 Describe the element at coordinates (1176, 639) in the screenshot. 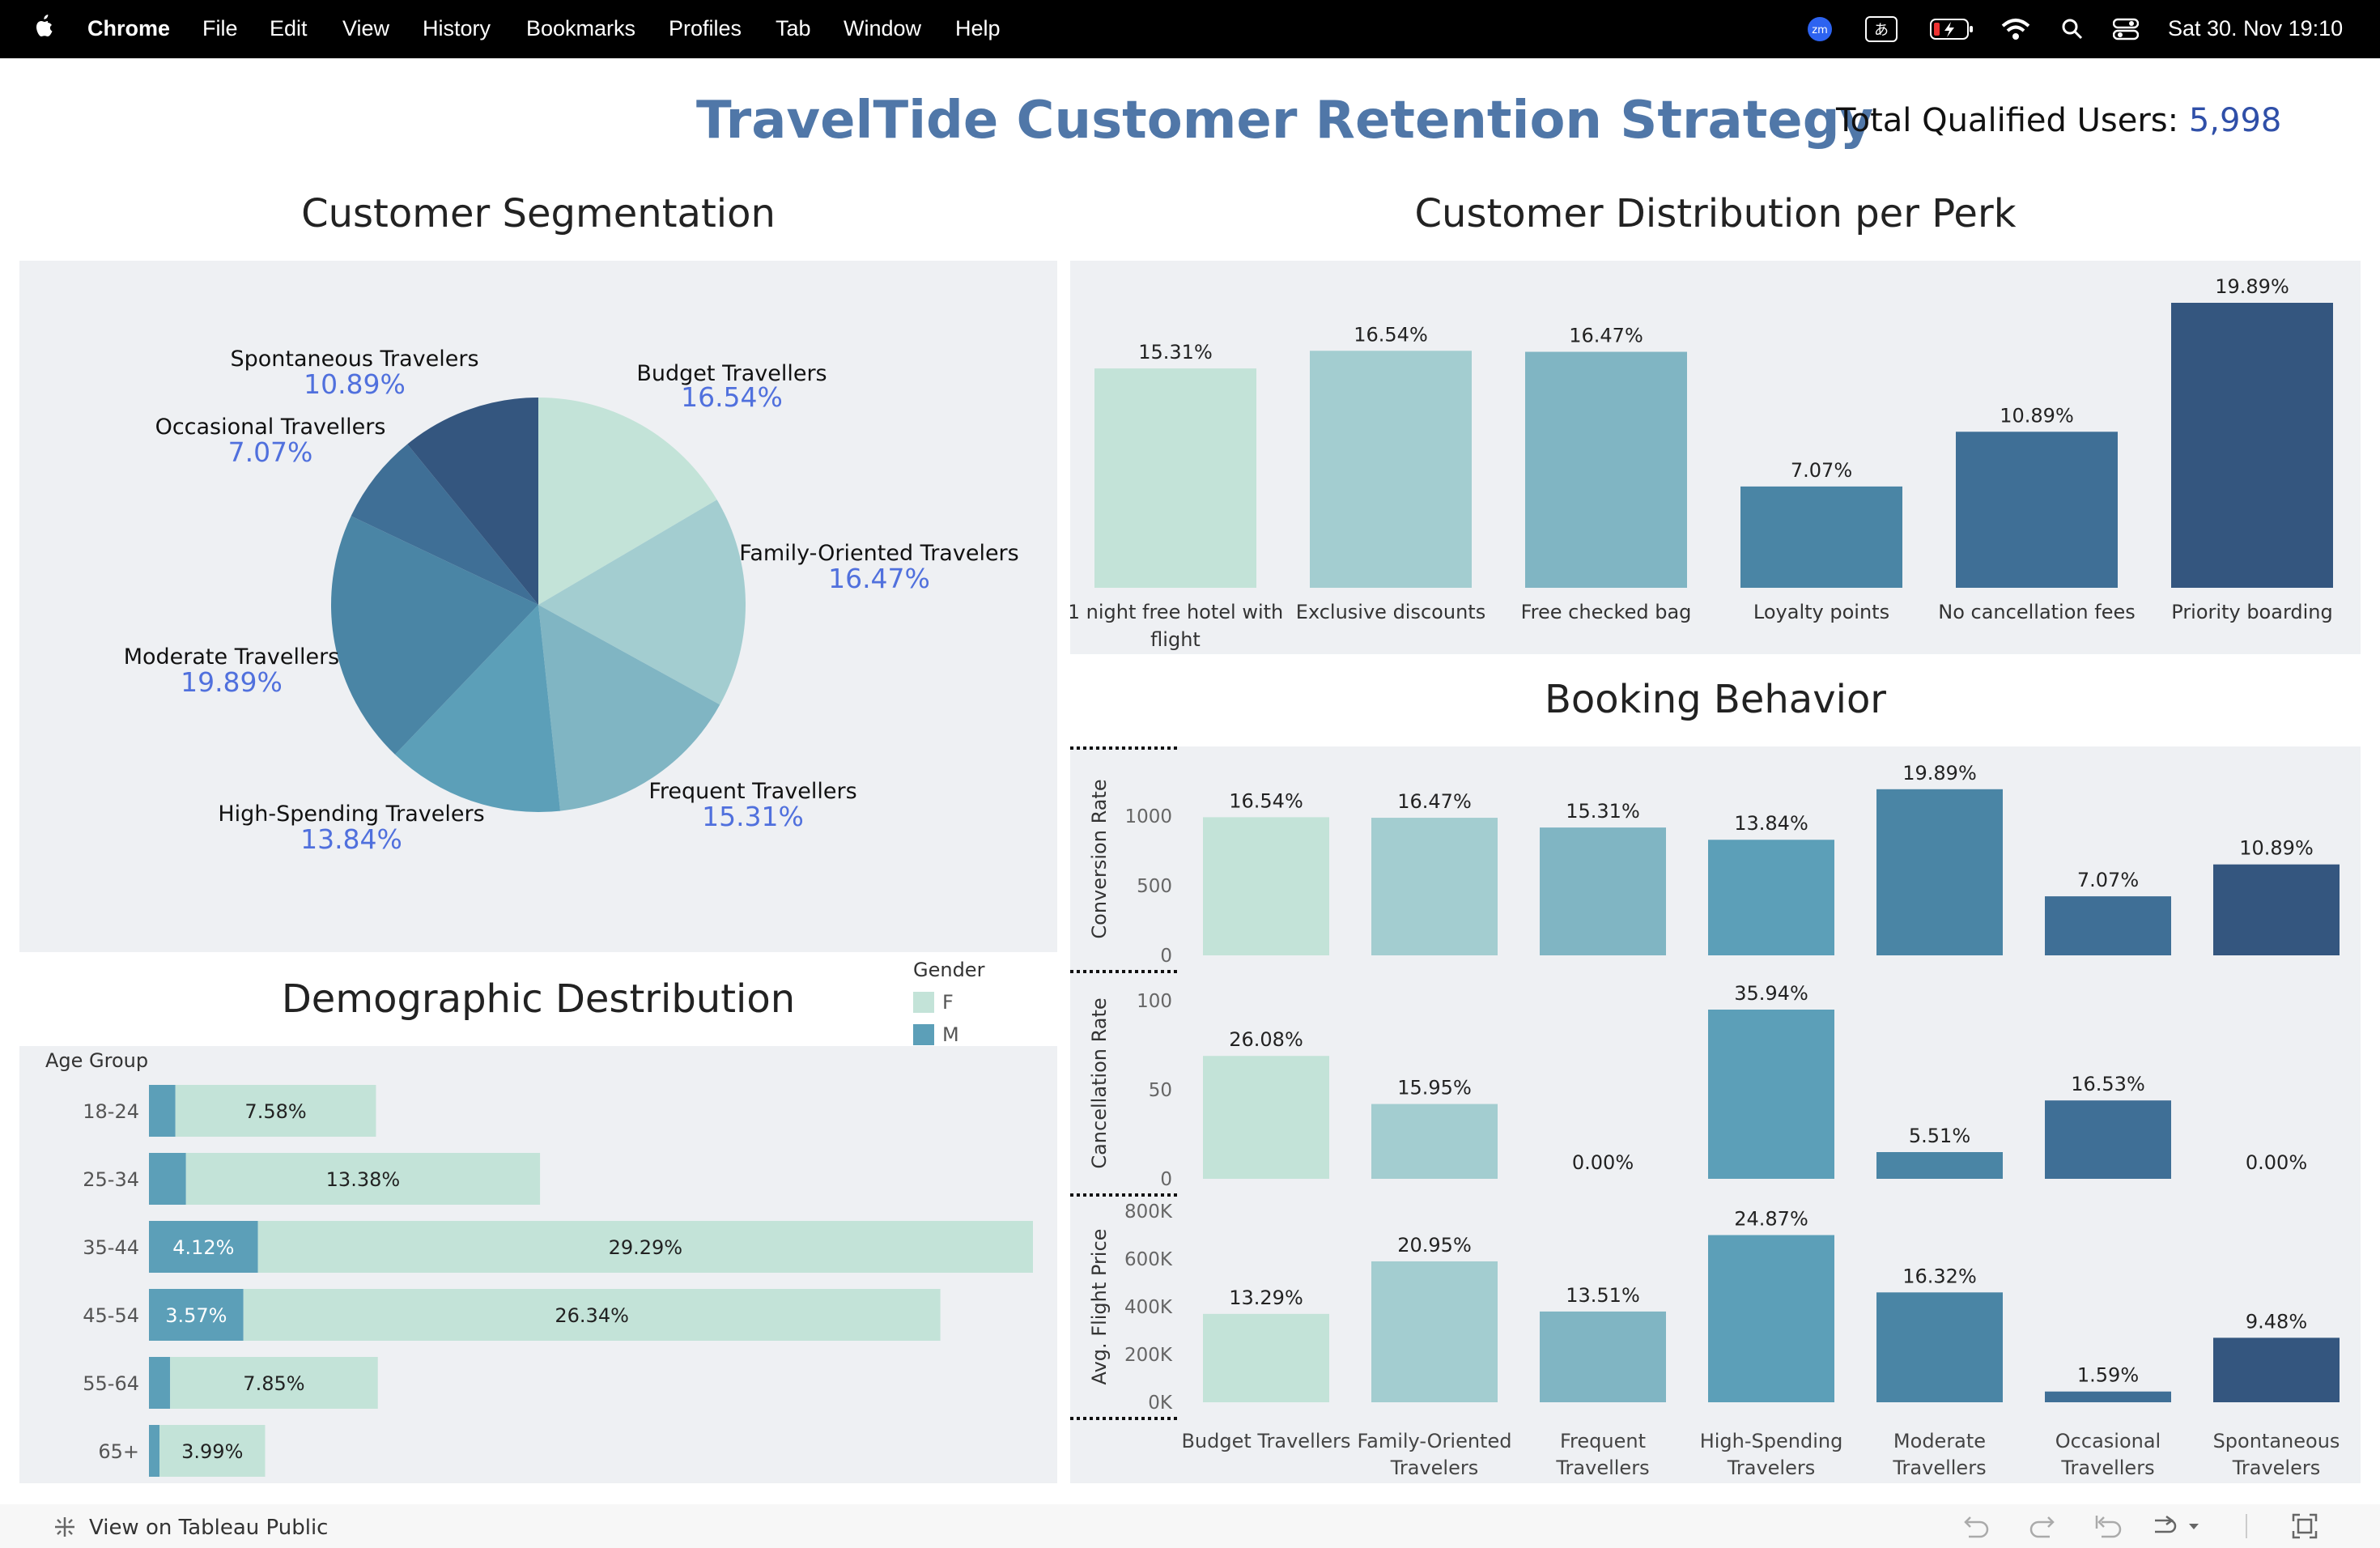

I see `perk-bar-label-2: flight` at that location.